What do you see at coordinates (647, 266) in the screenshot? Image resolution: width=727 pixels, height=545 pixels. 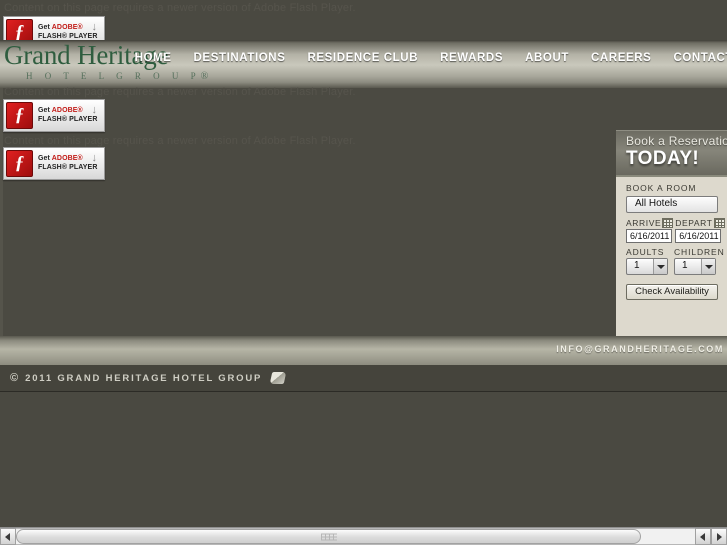 I see `adults-select: 1` at bounding box center [647, 266].